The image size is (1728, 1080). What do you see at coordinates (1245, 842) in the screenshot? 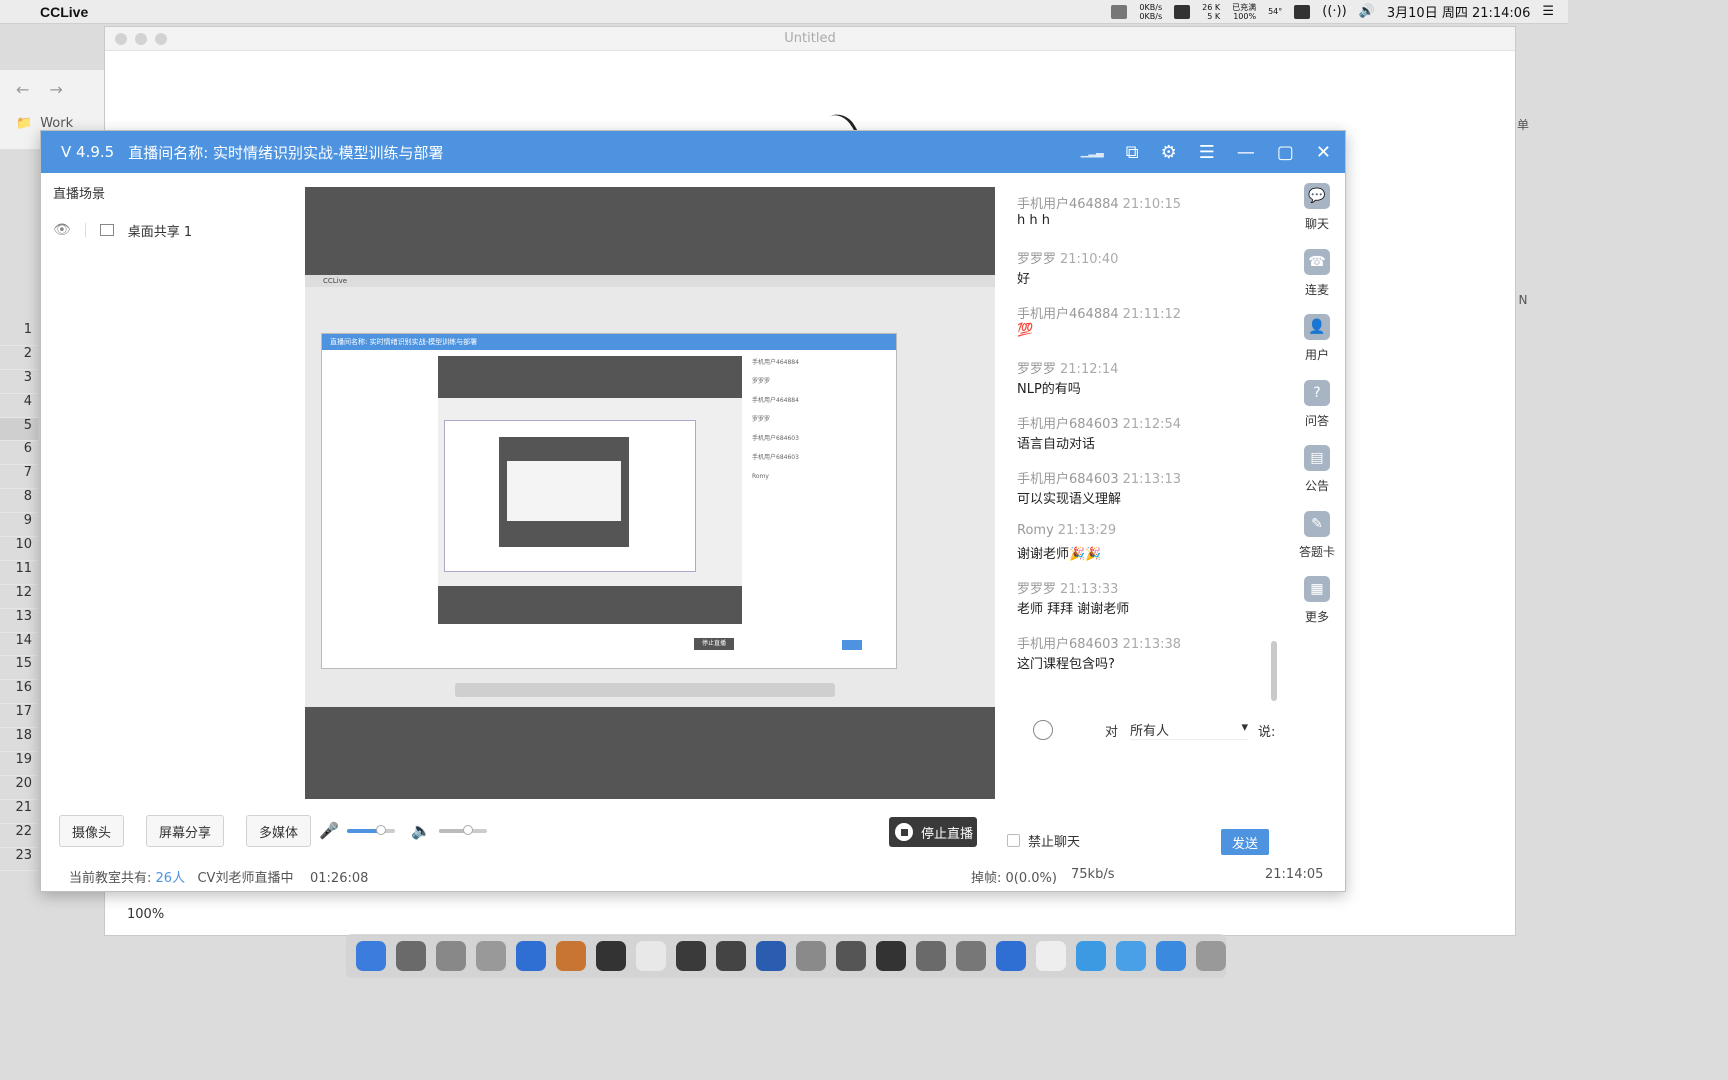
I see `send-button: 发送` at bounding box center [1245, 842].